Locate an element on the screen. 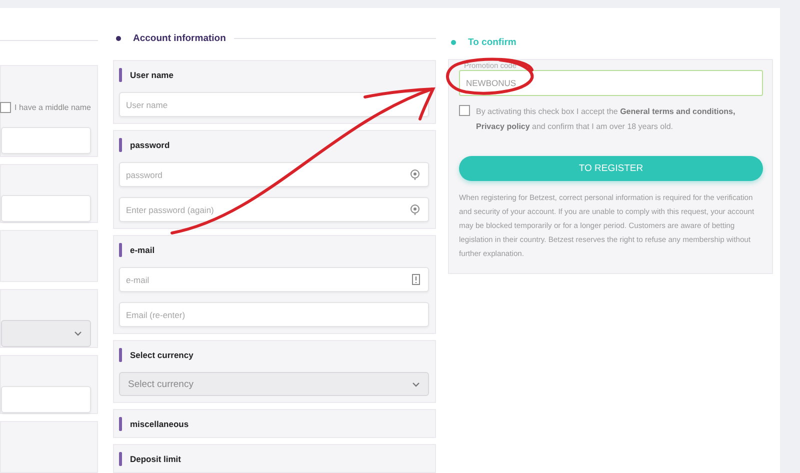 The width and height of the screenshot is (800, 473). field-label: Deposit limit is located at coordinates (156, 459).